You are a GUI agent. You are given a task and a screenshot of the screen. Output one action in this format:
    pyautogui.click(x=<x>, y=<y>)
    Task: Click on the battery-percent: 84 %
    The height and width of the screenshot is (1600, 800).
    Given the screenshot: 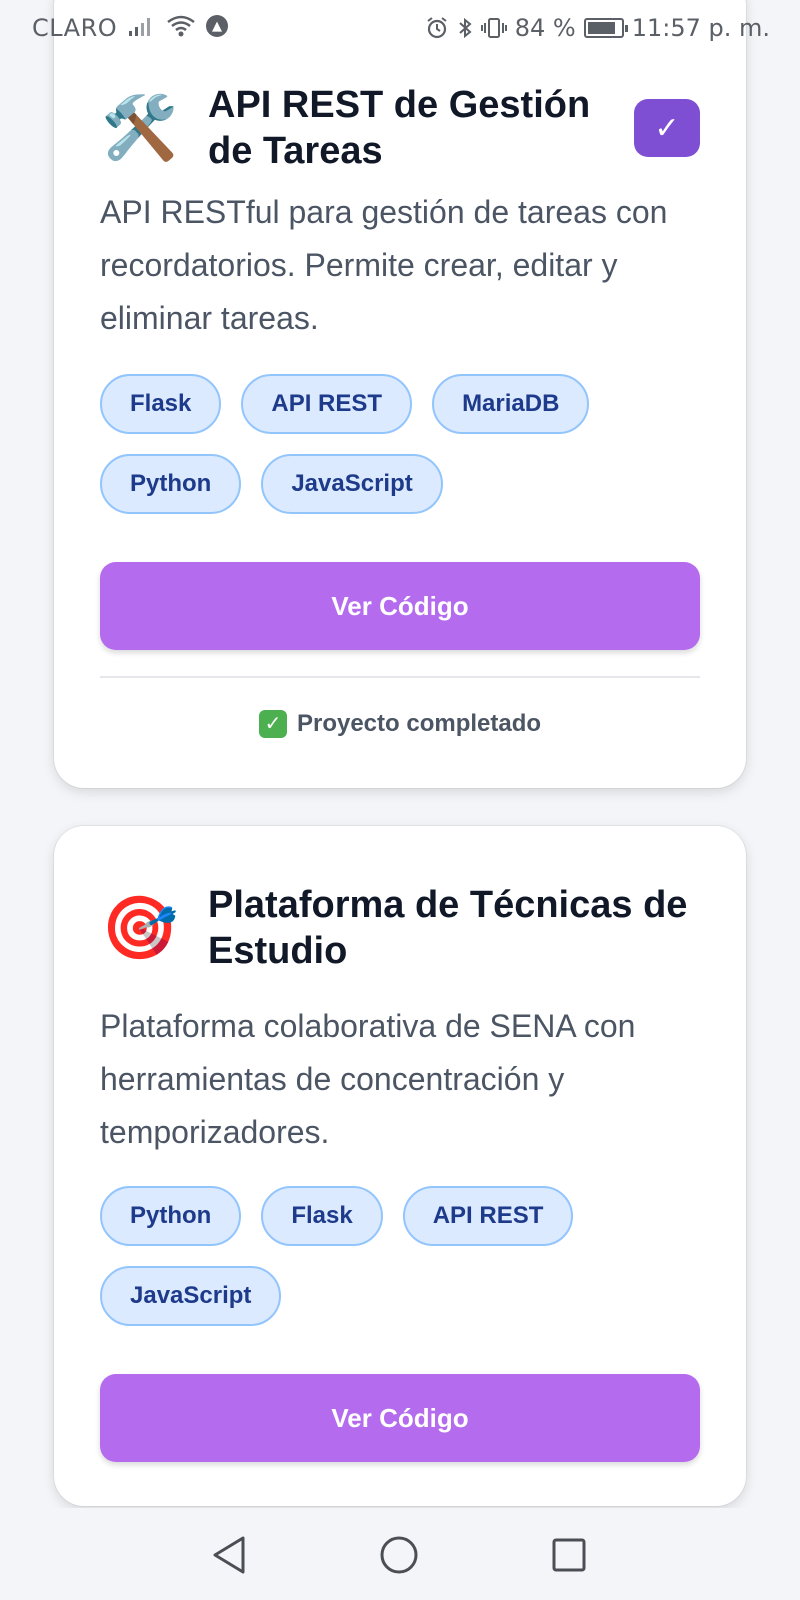 What is the action you would take?
    pyautogui.click(x=545, y=28)
    